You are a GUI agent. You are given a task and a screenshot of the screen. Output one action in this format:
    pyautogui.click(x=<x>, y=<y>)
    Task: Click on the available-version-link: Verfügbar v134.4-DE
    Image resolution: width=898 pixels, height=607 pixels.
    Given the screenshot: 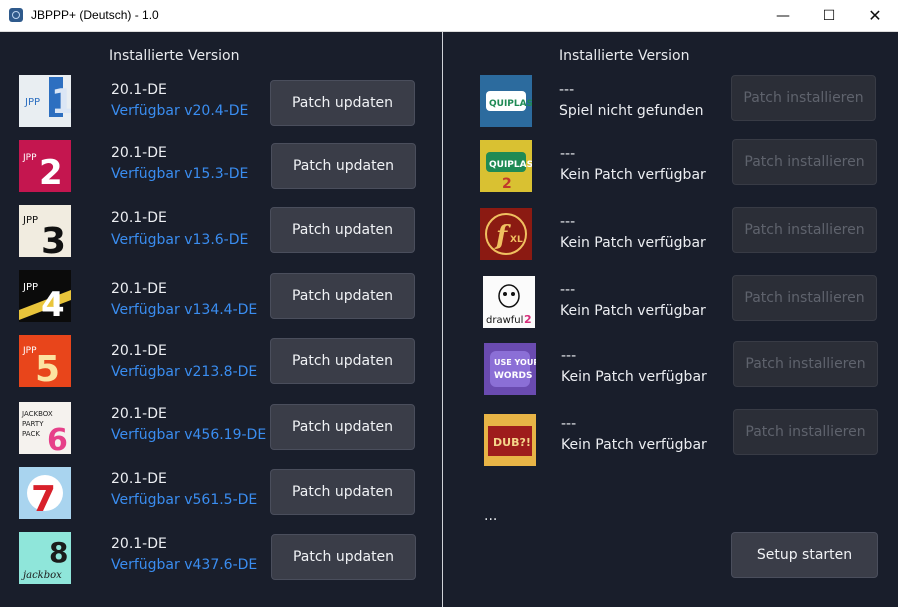 What is the action you would take?
    pyautogui.click(x=184, y=310)
    